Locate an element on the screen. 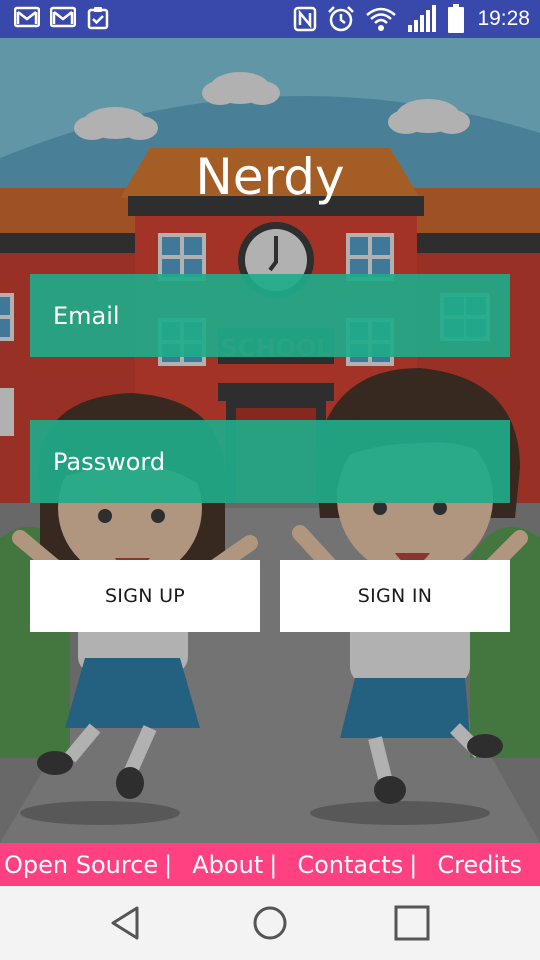 The height and width of the screenshot is (960, 540). app-title: Nerdy is located at coordinates (270, 177).